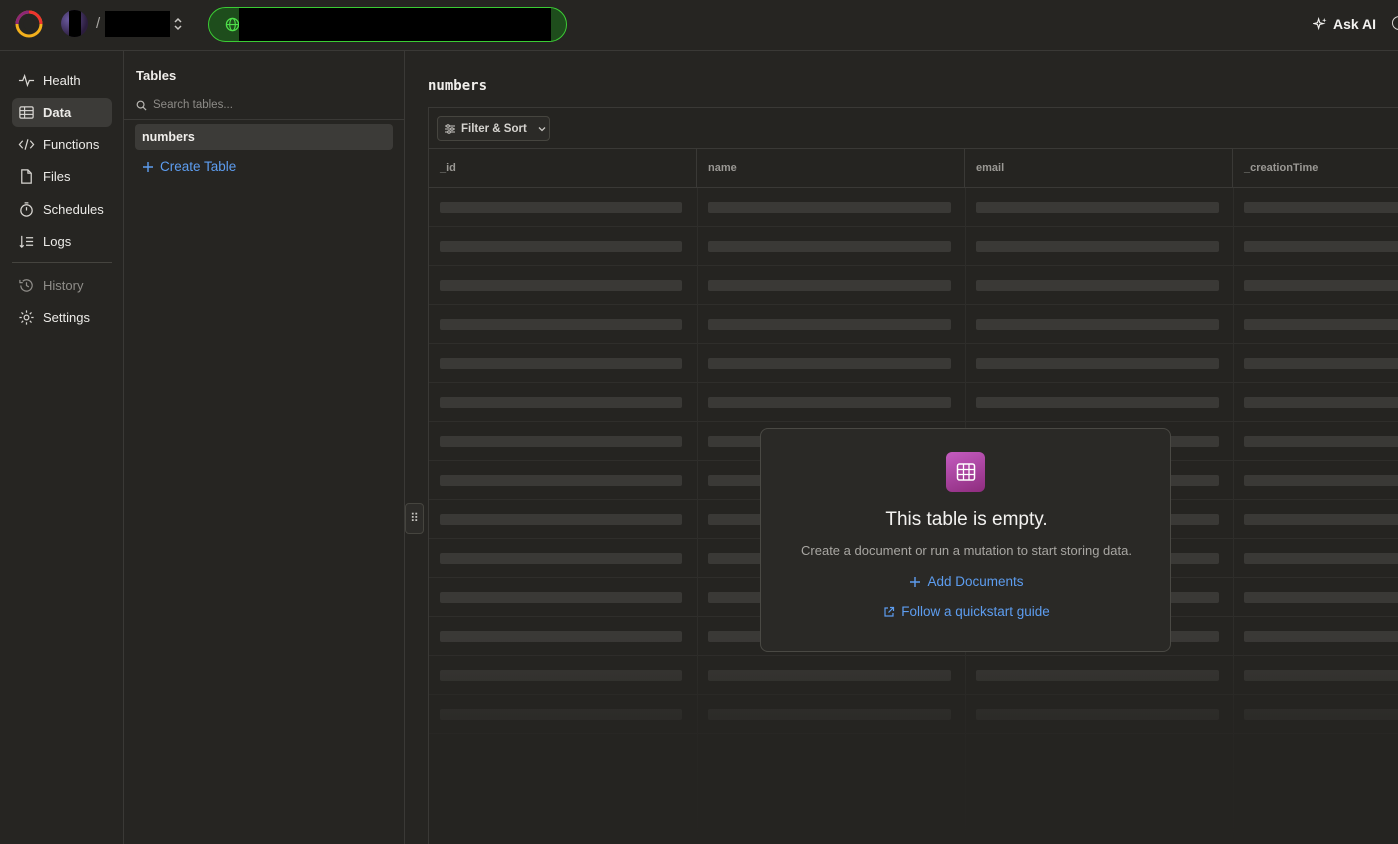  What do you see at coordinates (1315, 168) in the screenshot?
I see `column-header: _creationTime` at bounding box center [1315, 168].